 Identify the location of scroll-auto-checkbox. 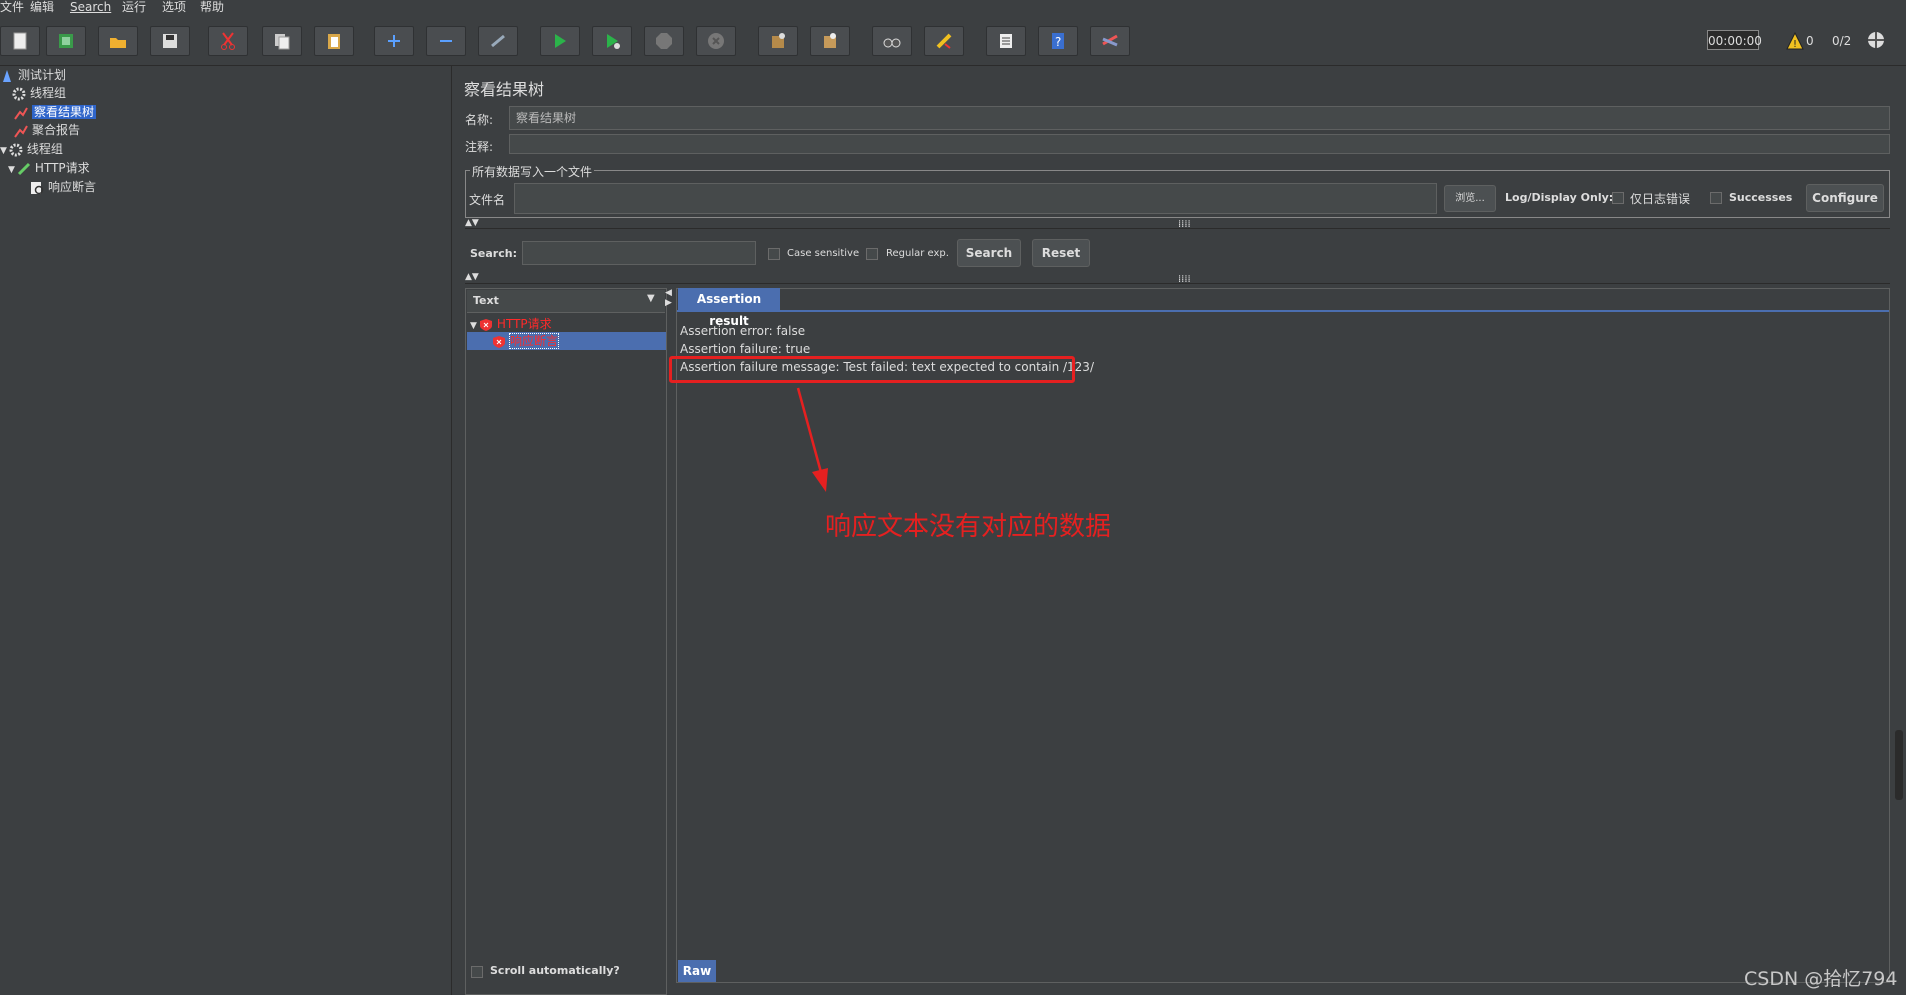
(477, 972).